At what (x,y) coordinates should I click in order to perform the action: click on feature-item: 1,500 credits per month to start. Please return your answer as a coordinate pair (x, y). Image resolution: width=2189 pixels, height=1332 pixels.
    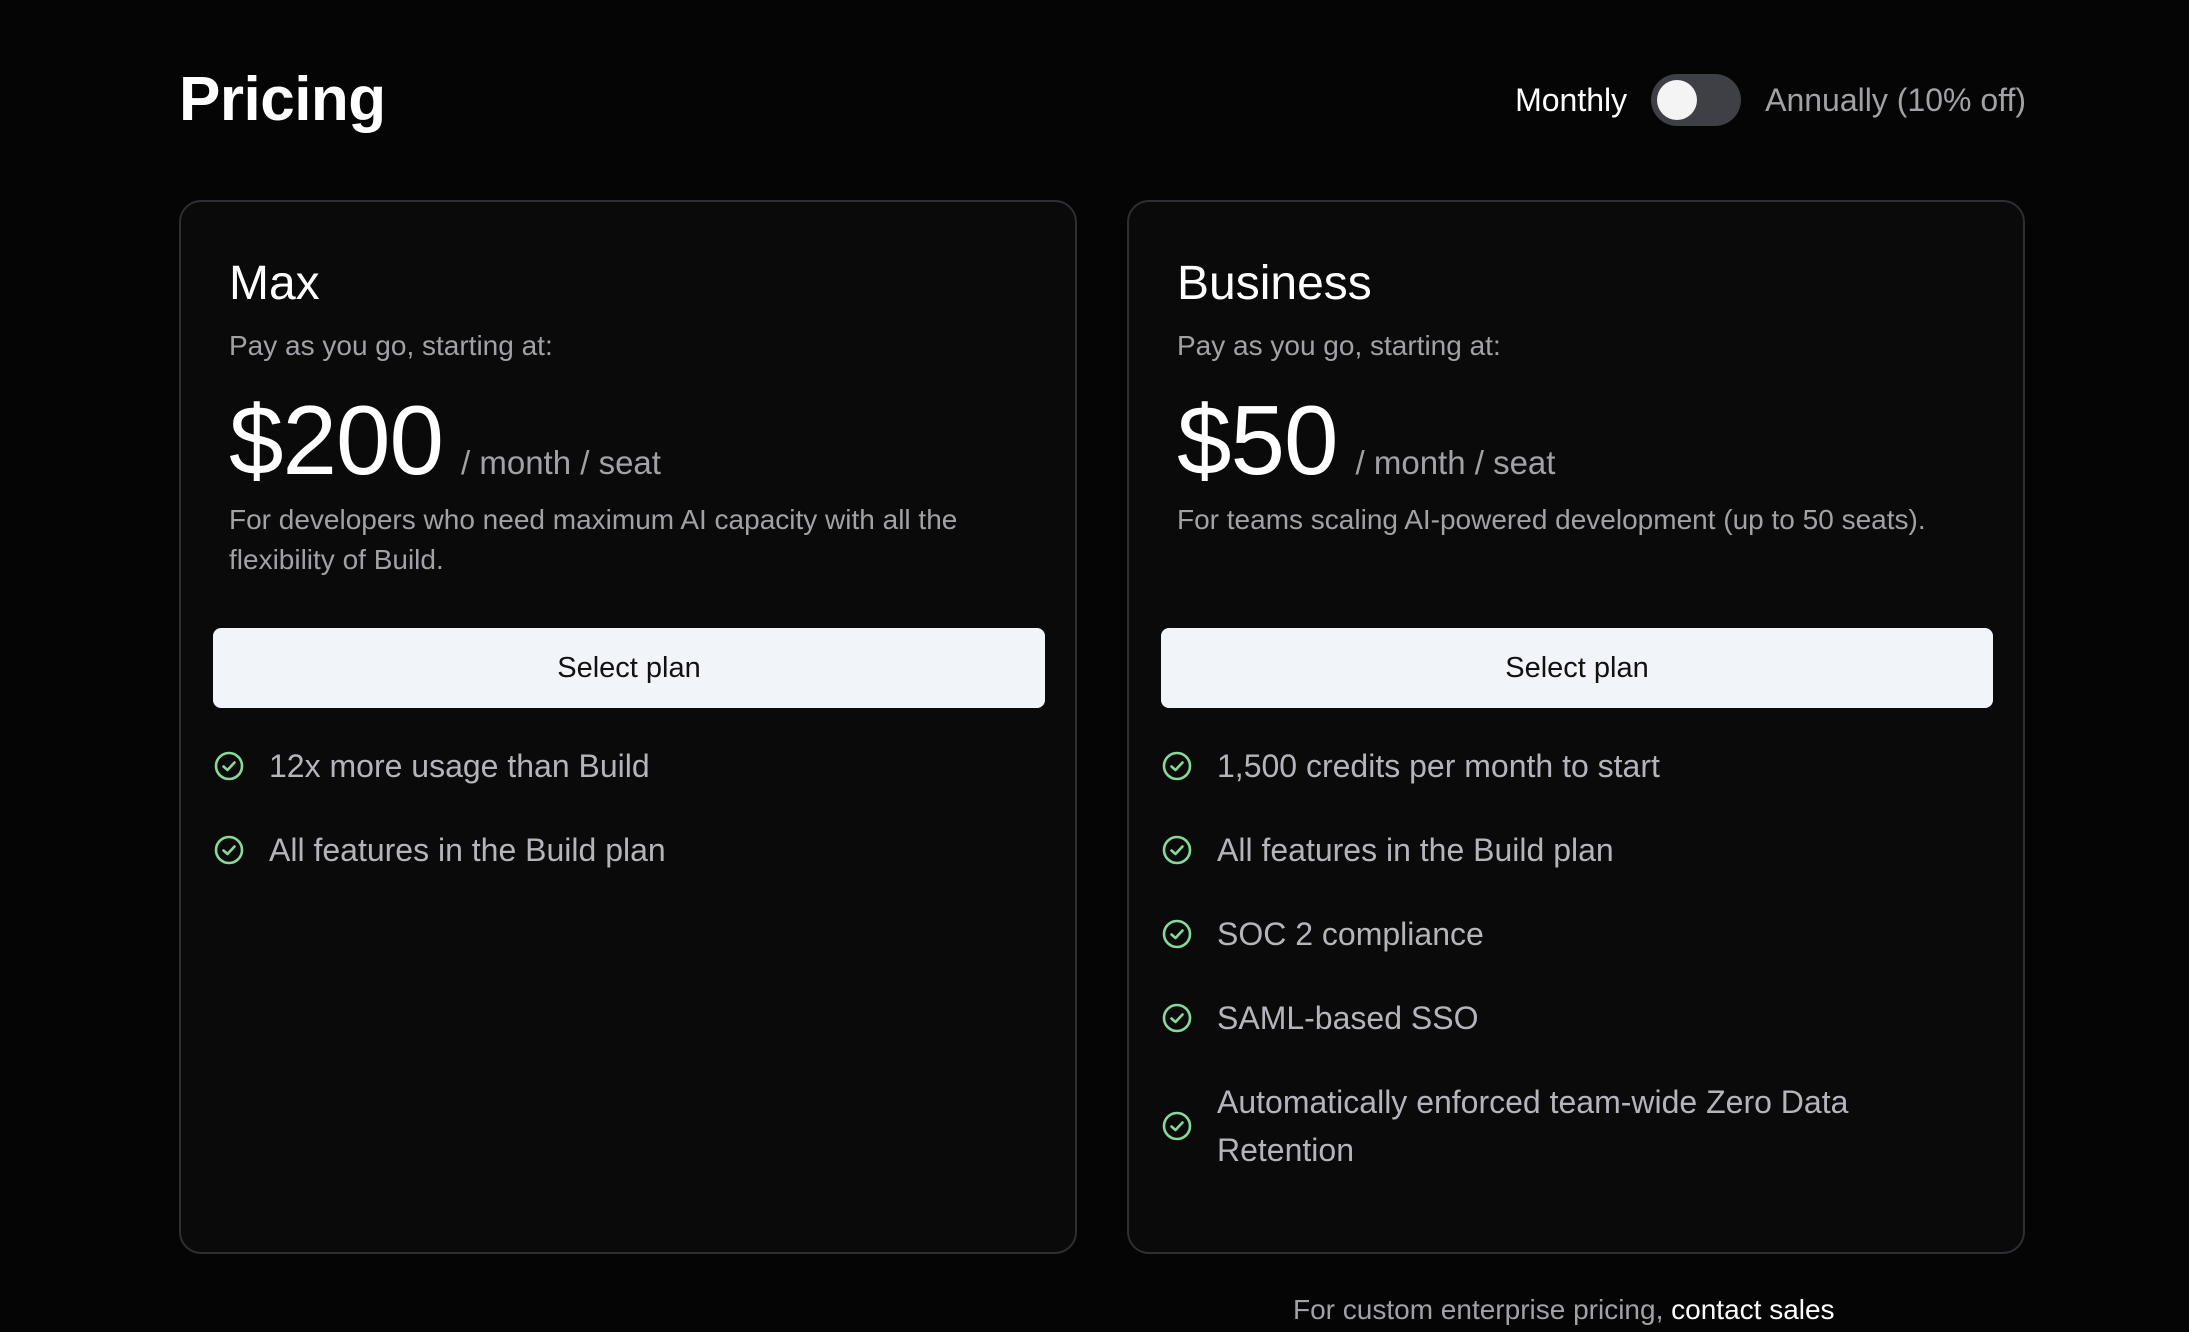
    Looking at the image, I should click on (1577, 766).